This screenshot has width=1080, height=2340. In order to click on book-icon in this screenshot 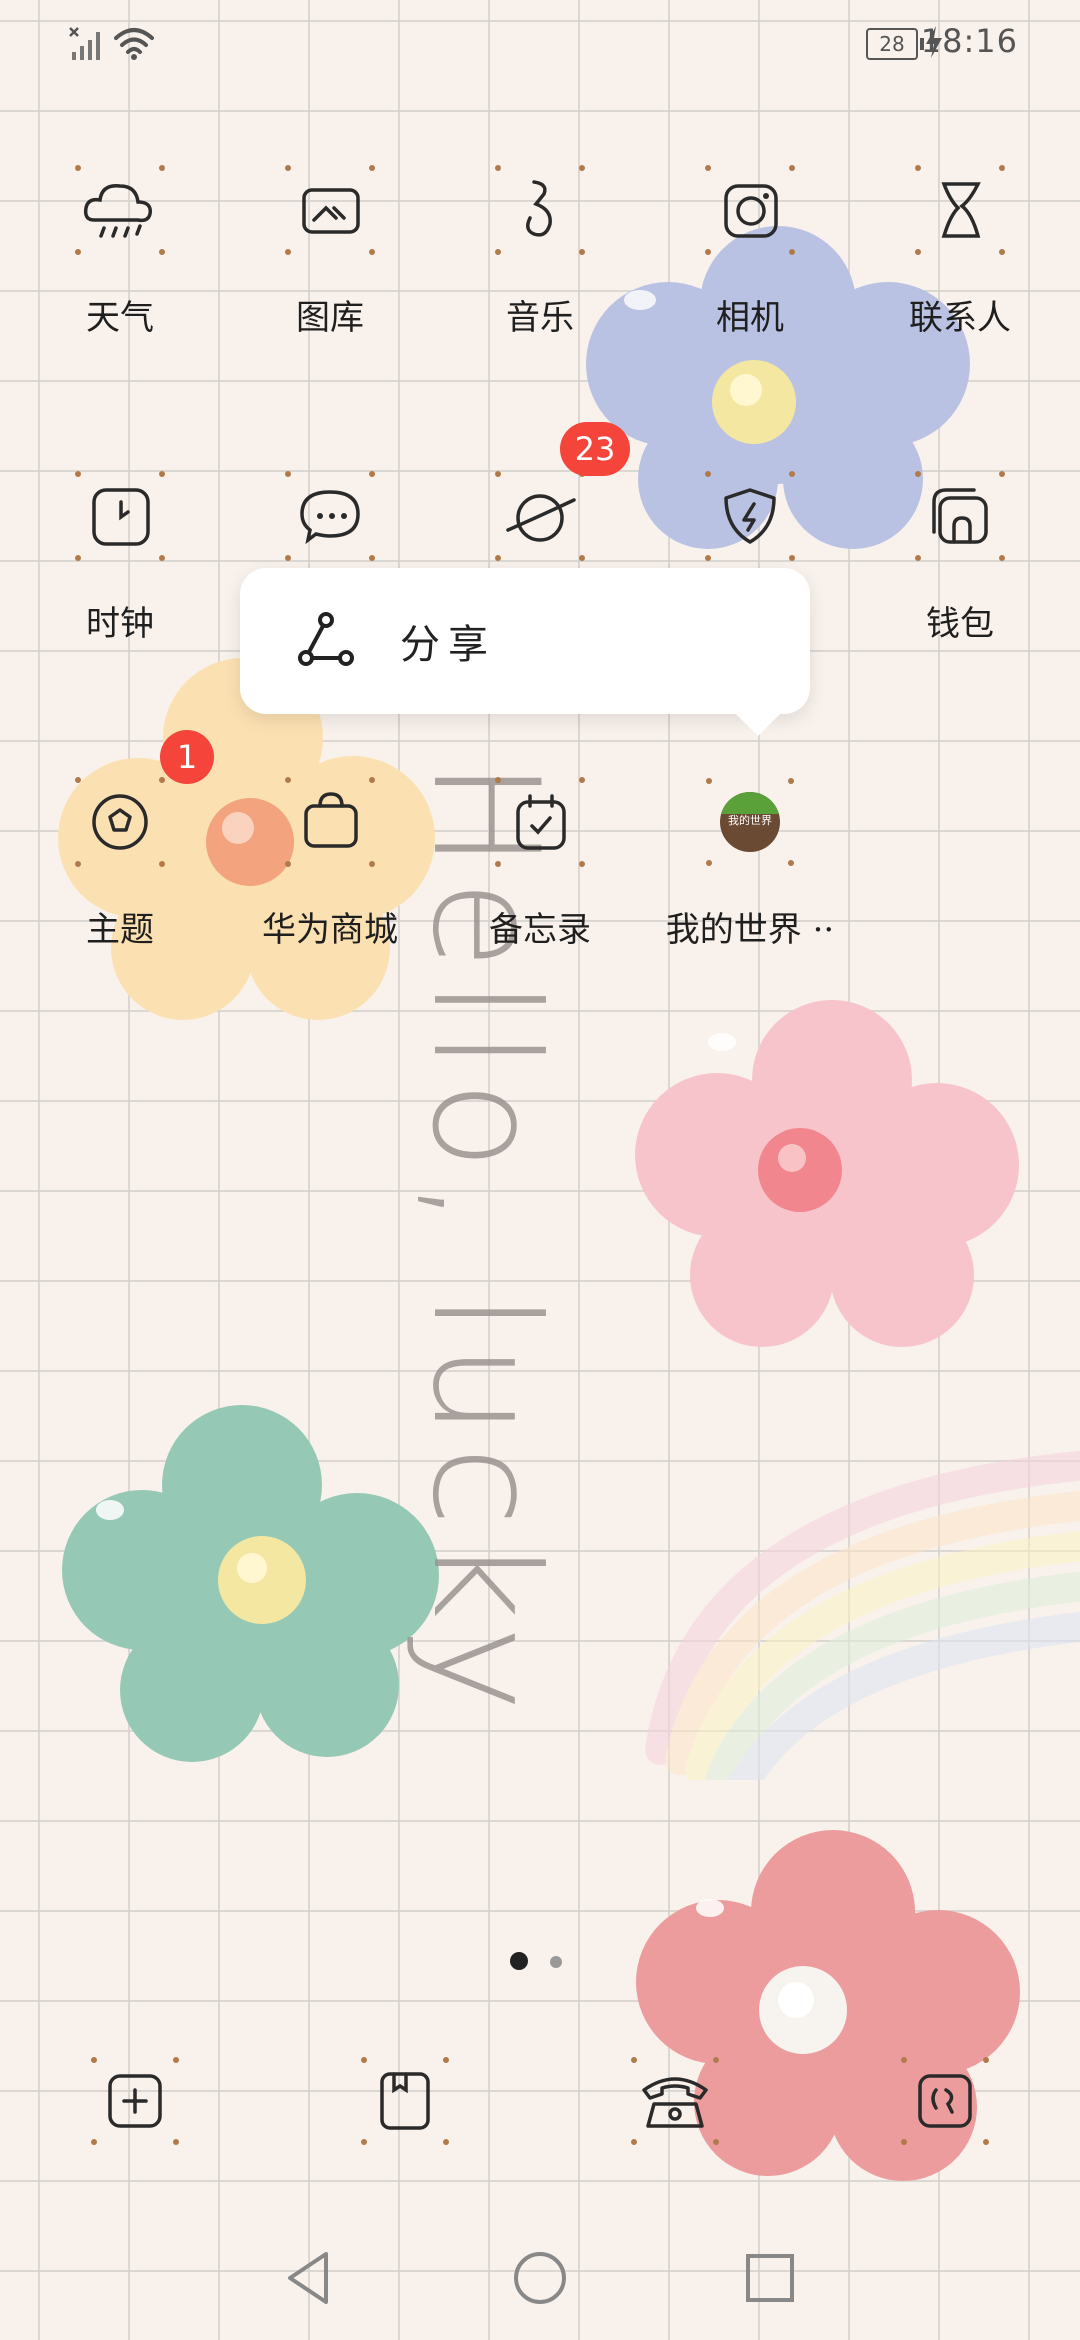, I will do `click(405, 2101)`.